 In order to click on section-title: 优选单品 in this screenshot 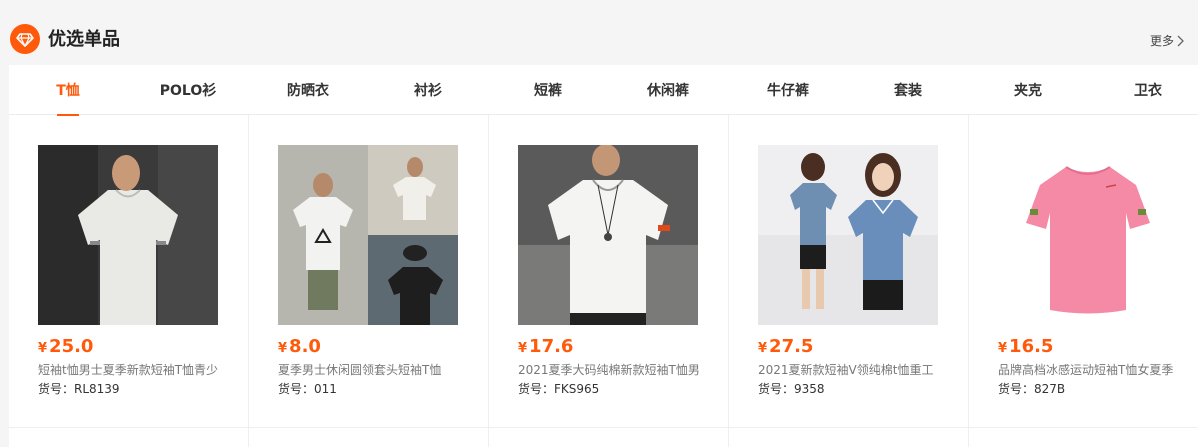, I will do `click(84, 39)`.